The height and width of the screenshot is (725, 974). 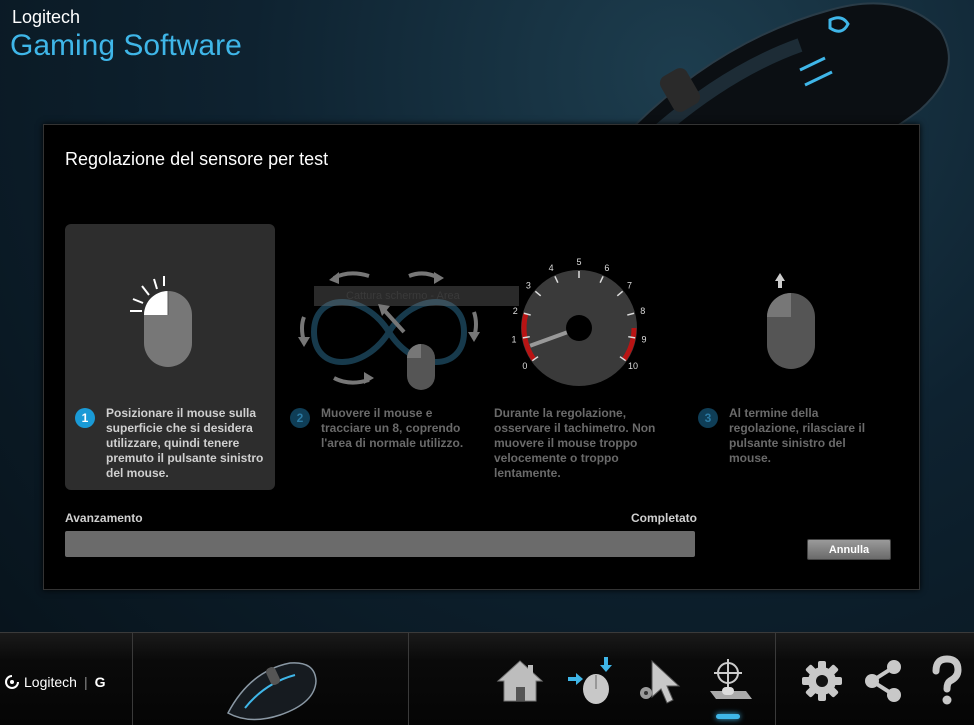 I want to click on progress-label: Avanzamento, so click(x=104, y=518).